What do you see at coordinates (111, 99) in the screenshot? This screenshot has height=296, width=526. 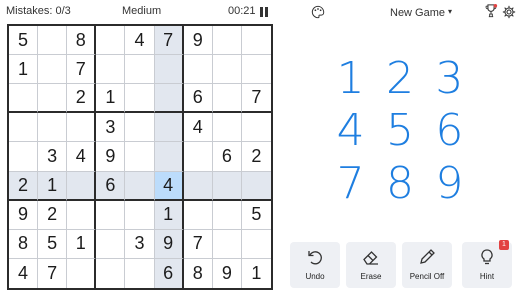 I see `board-cell-r3-c4: 1` at bounding box center [111, 99].